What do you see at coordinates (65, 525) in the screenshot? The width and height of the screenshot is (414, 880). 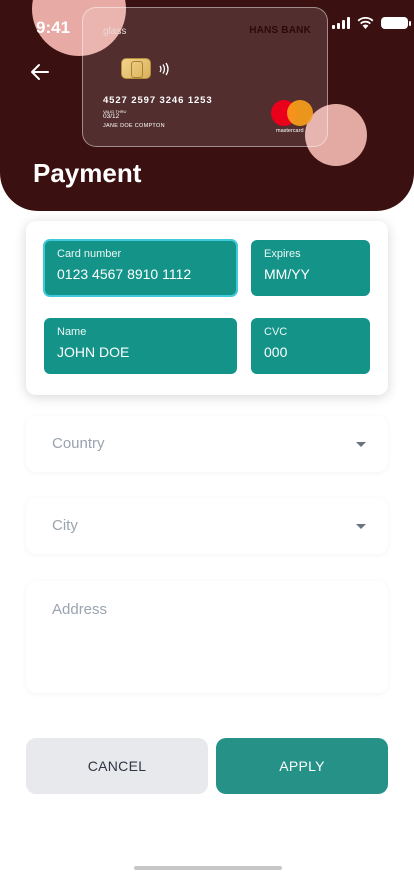 I see `city-placeholder: City` at bounding box center [65, 525].